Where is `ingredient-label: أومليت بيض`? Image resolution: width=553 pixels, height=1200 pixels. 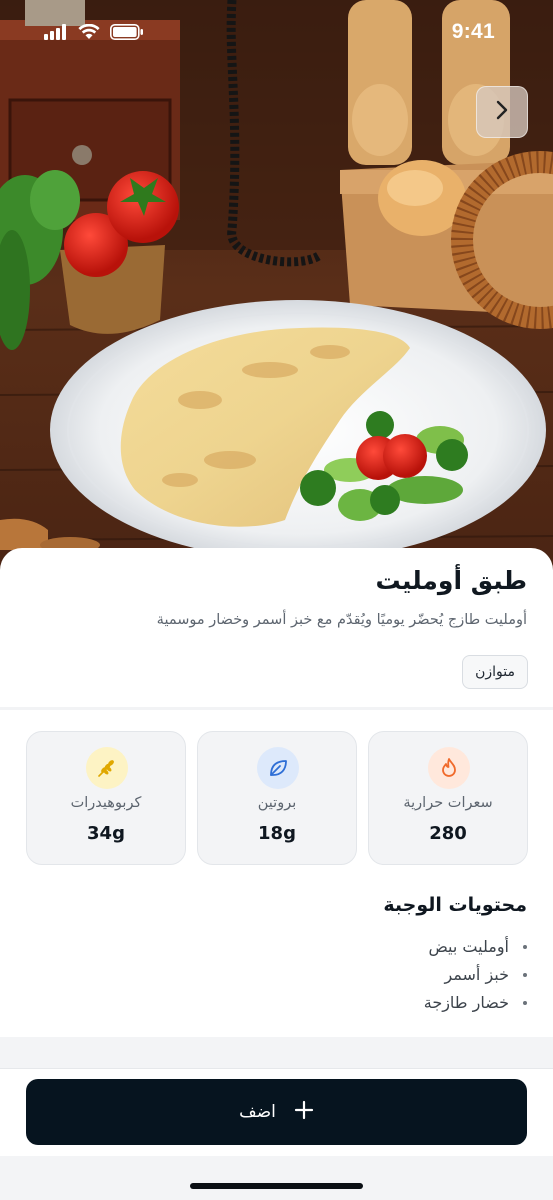 ingredient-label: أومليت بيض is located at coordinates (468, 946).